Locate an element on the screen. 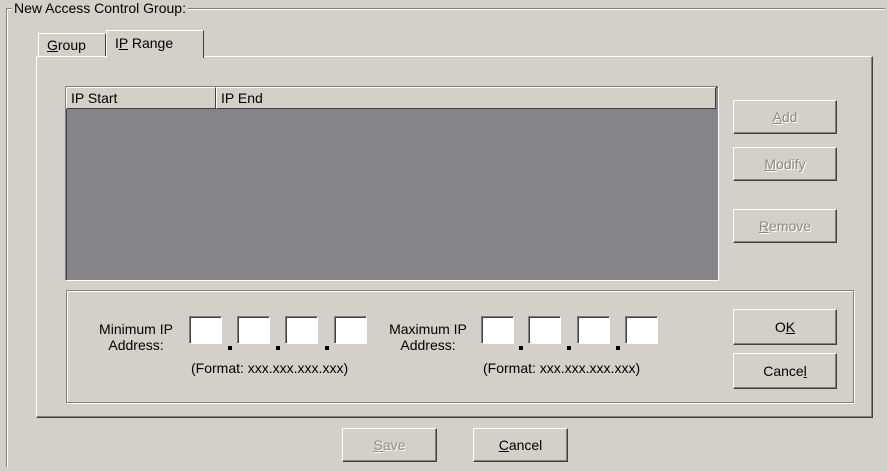 The width and height of the screenshot is (887, 471). frame-cancel-button: Cancel is located at coordinates (785, 371).